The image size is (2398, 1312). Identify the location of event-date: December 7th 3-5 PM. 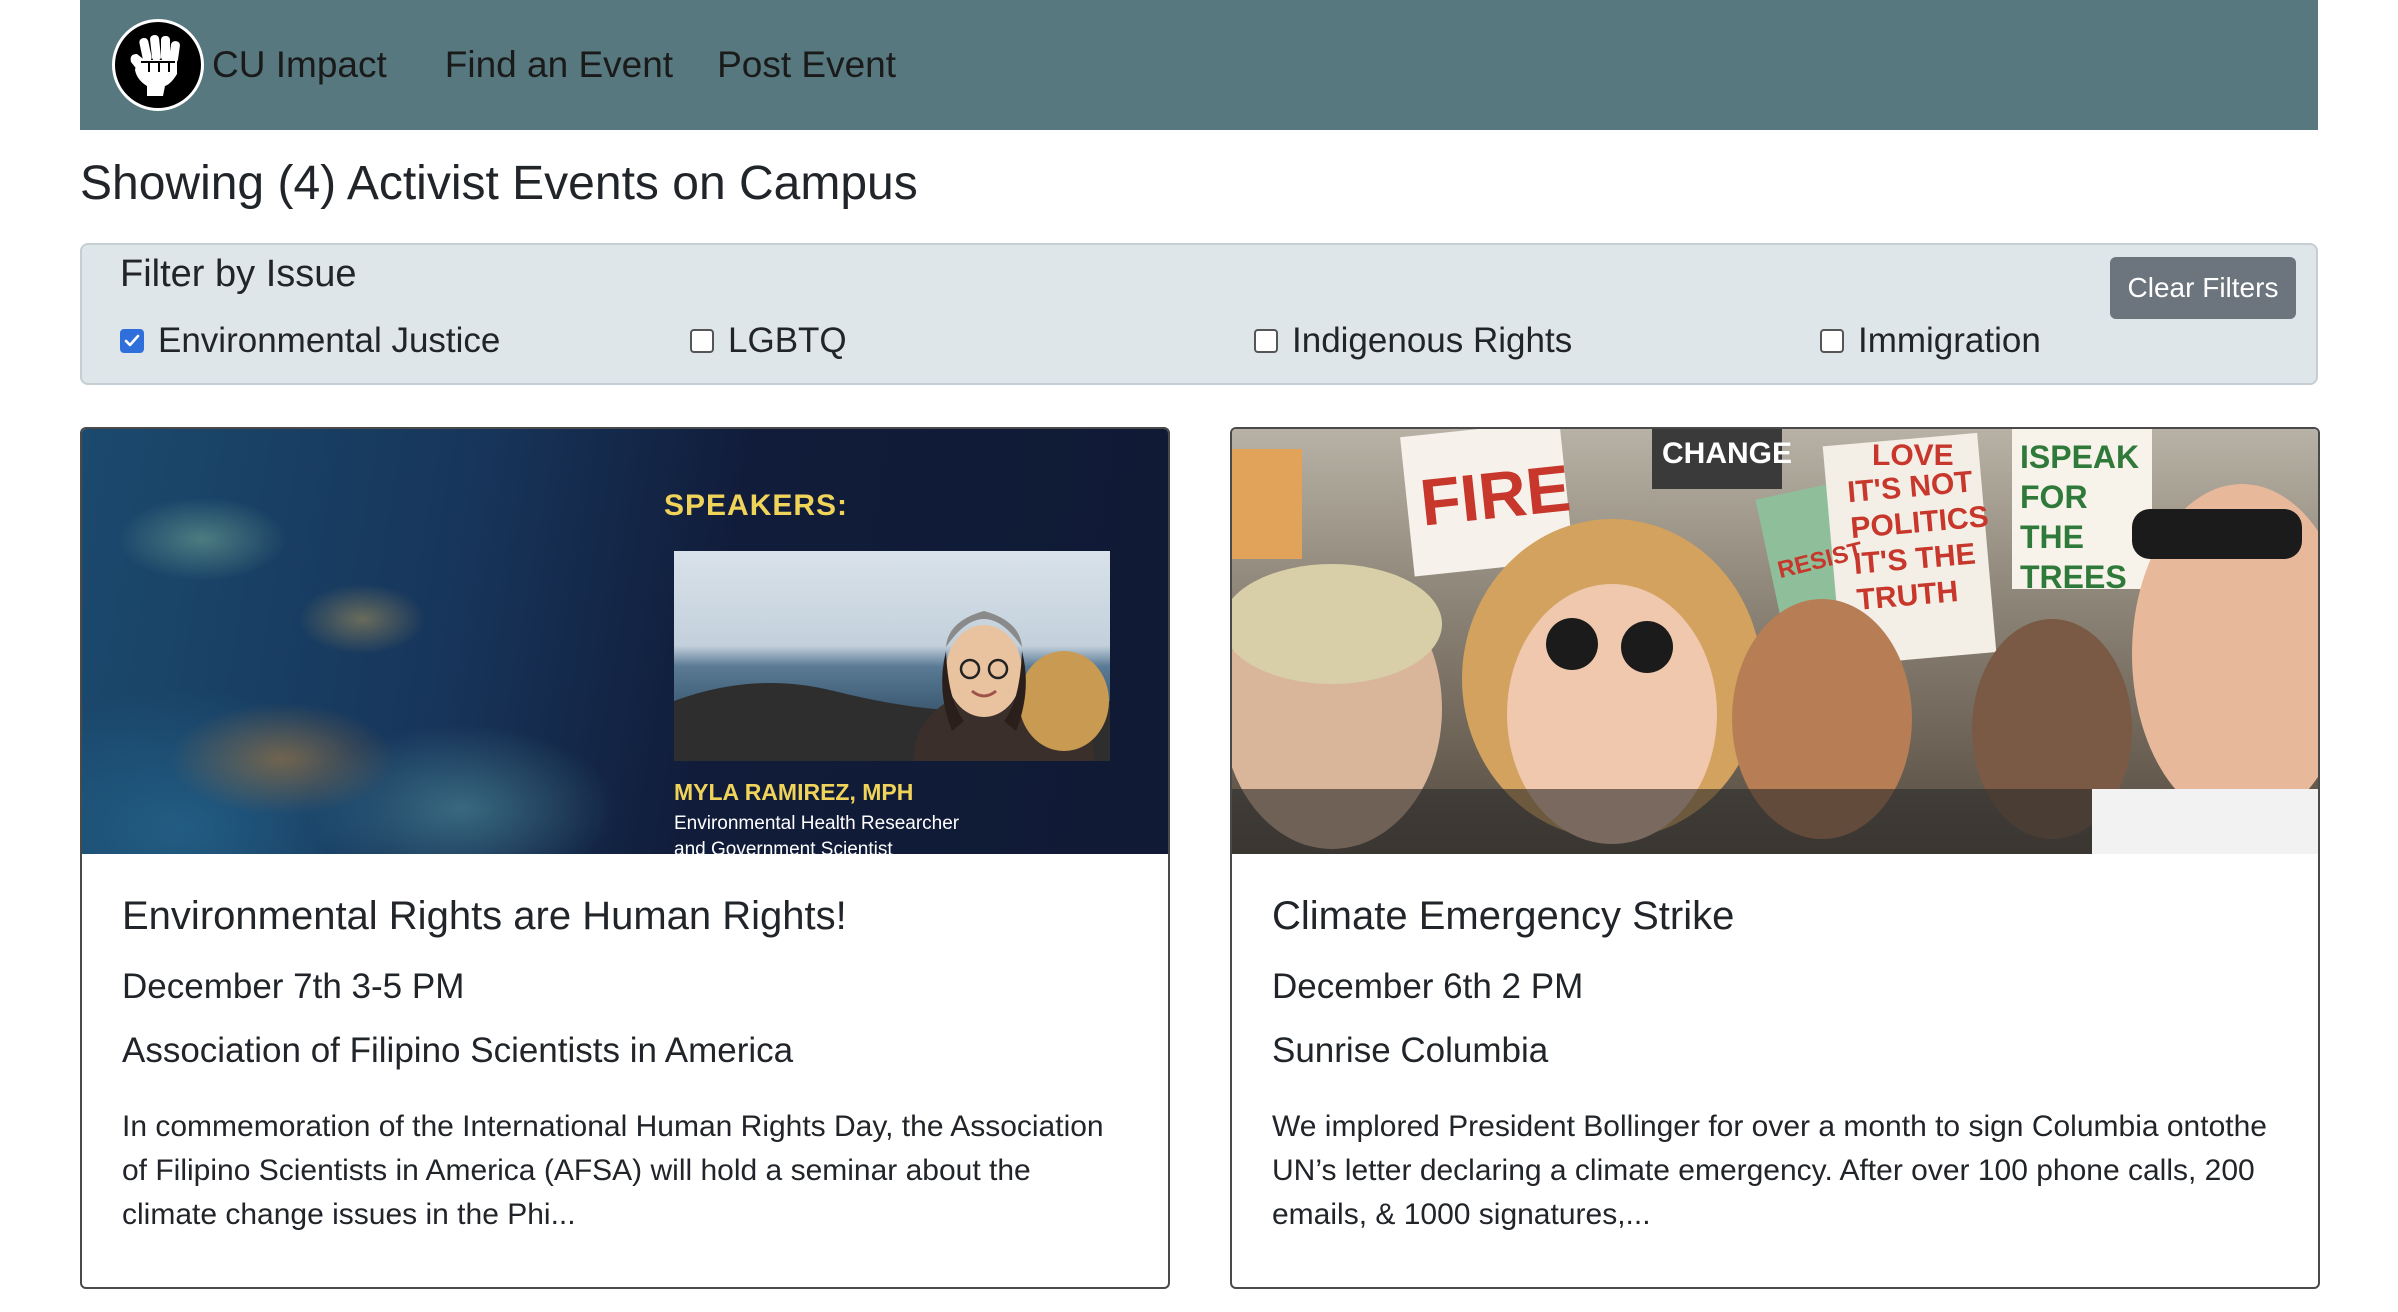
(293, 986).